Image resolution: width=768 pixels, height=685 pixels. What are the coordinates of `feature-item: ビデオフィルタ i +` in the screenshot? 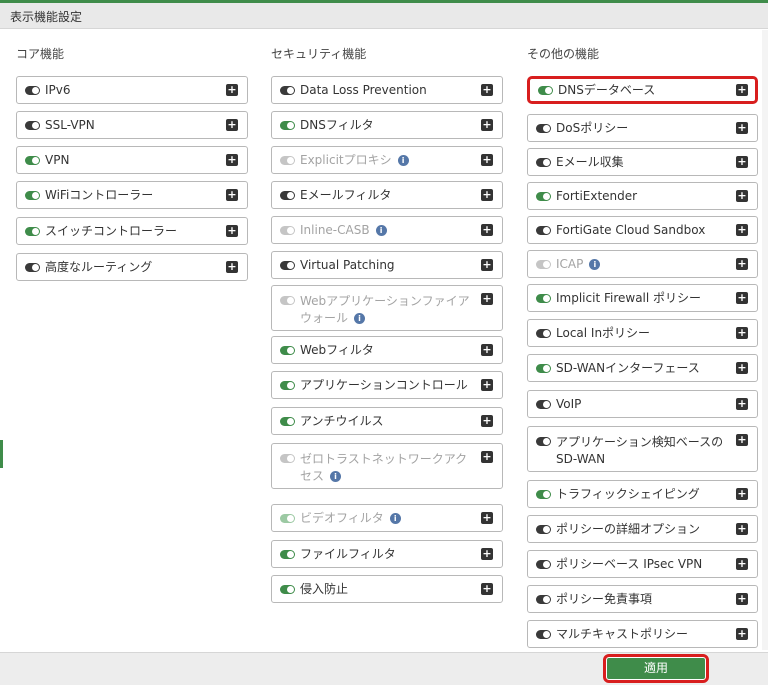 It's located at (387, 518).